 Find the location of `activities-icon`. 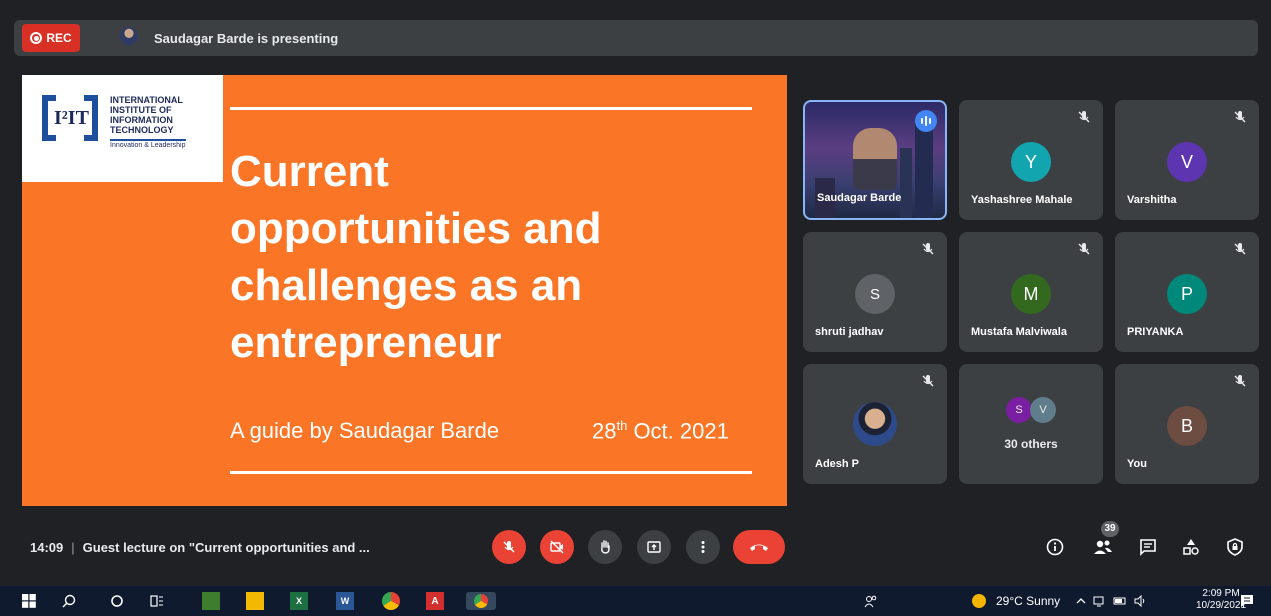

activities-icon is located at coordinates (1191, 547).